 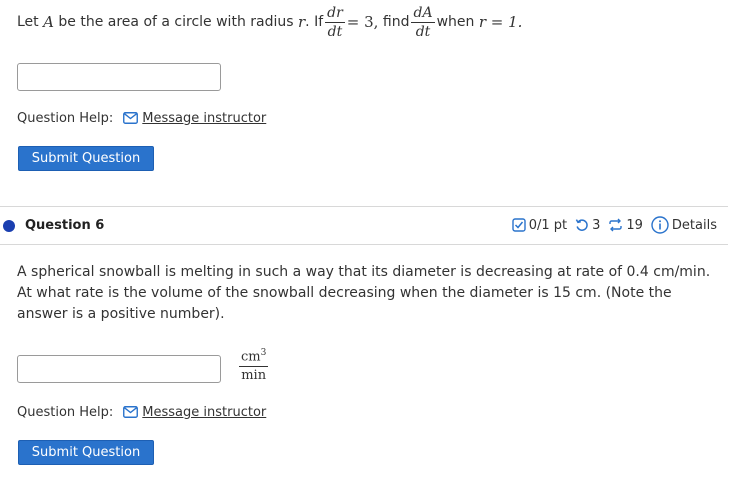 What do you see at coordinates (694, 225) in the screenshot?
I see `q6-details-label: Details` at bounding box center [694, 225].